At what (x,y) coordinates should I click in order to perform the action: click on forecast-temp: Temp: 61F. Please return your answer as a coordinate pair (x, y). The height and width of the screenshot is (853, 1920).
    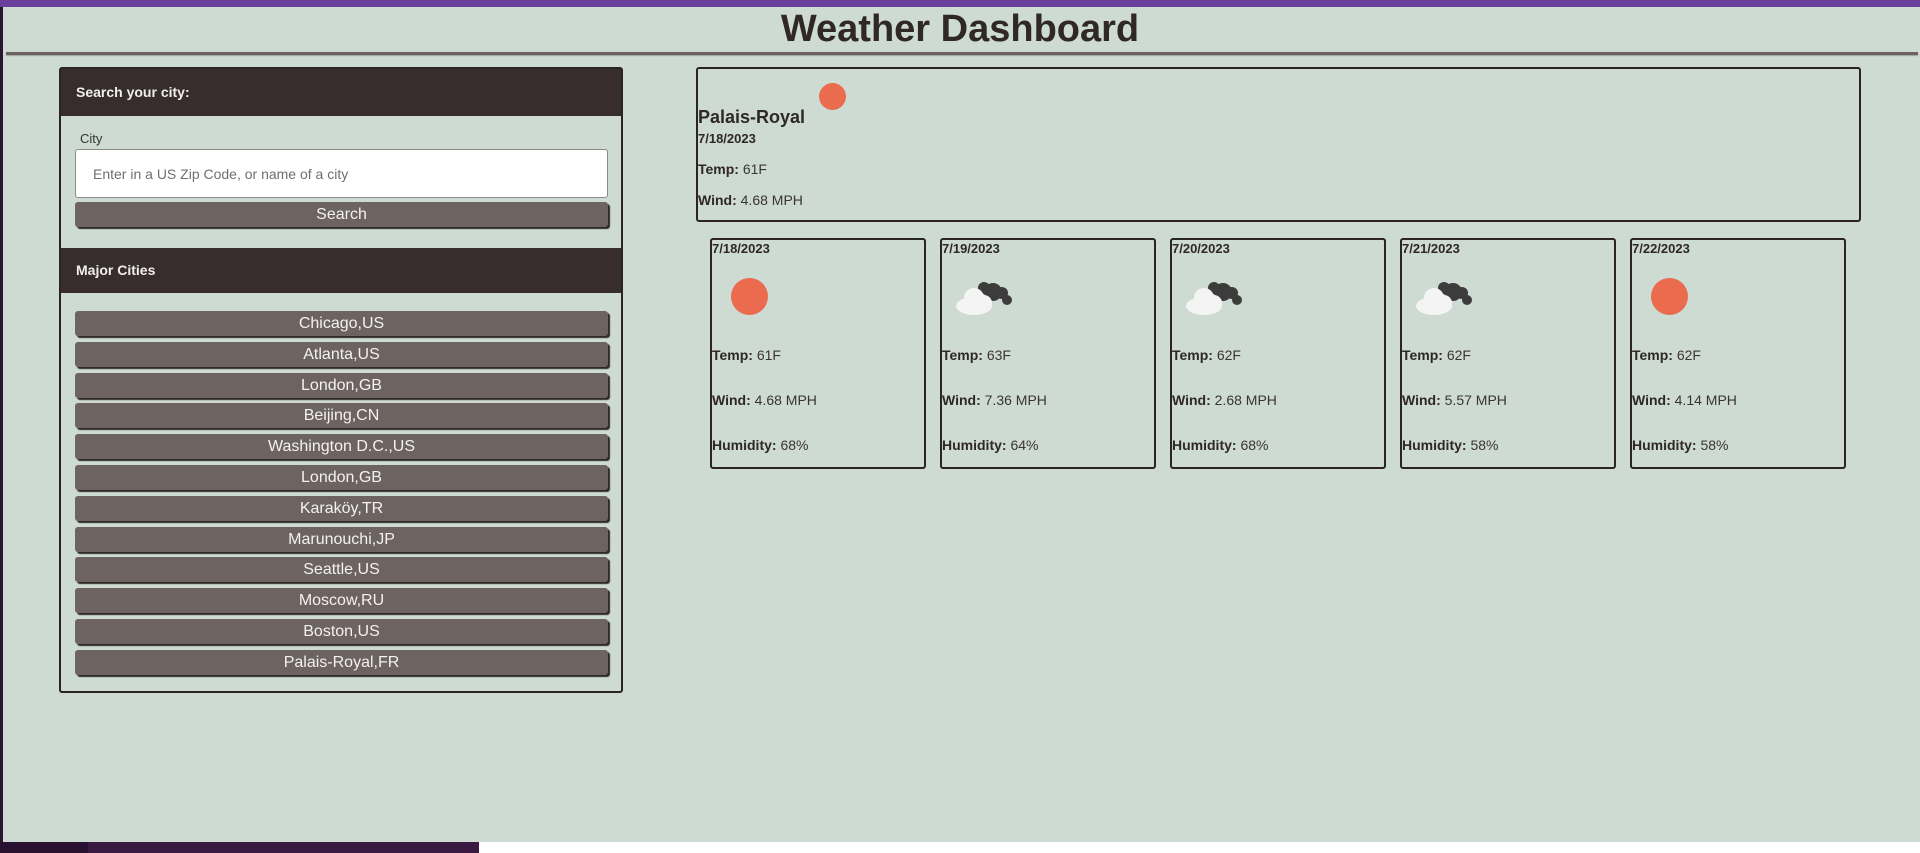
    Looking at the image, I should click on (746, 355).